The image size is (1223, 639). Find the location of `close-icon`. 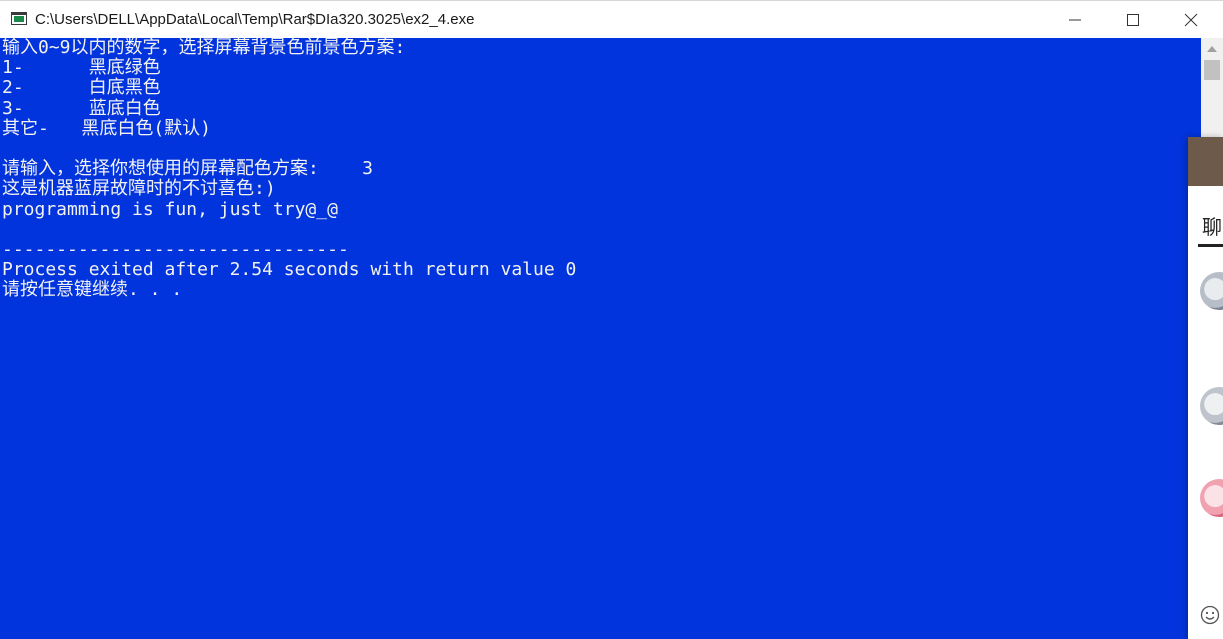

close-icon is located at coordinates (1191, 20).